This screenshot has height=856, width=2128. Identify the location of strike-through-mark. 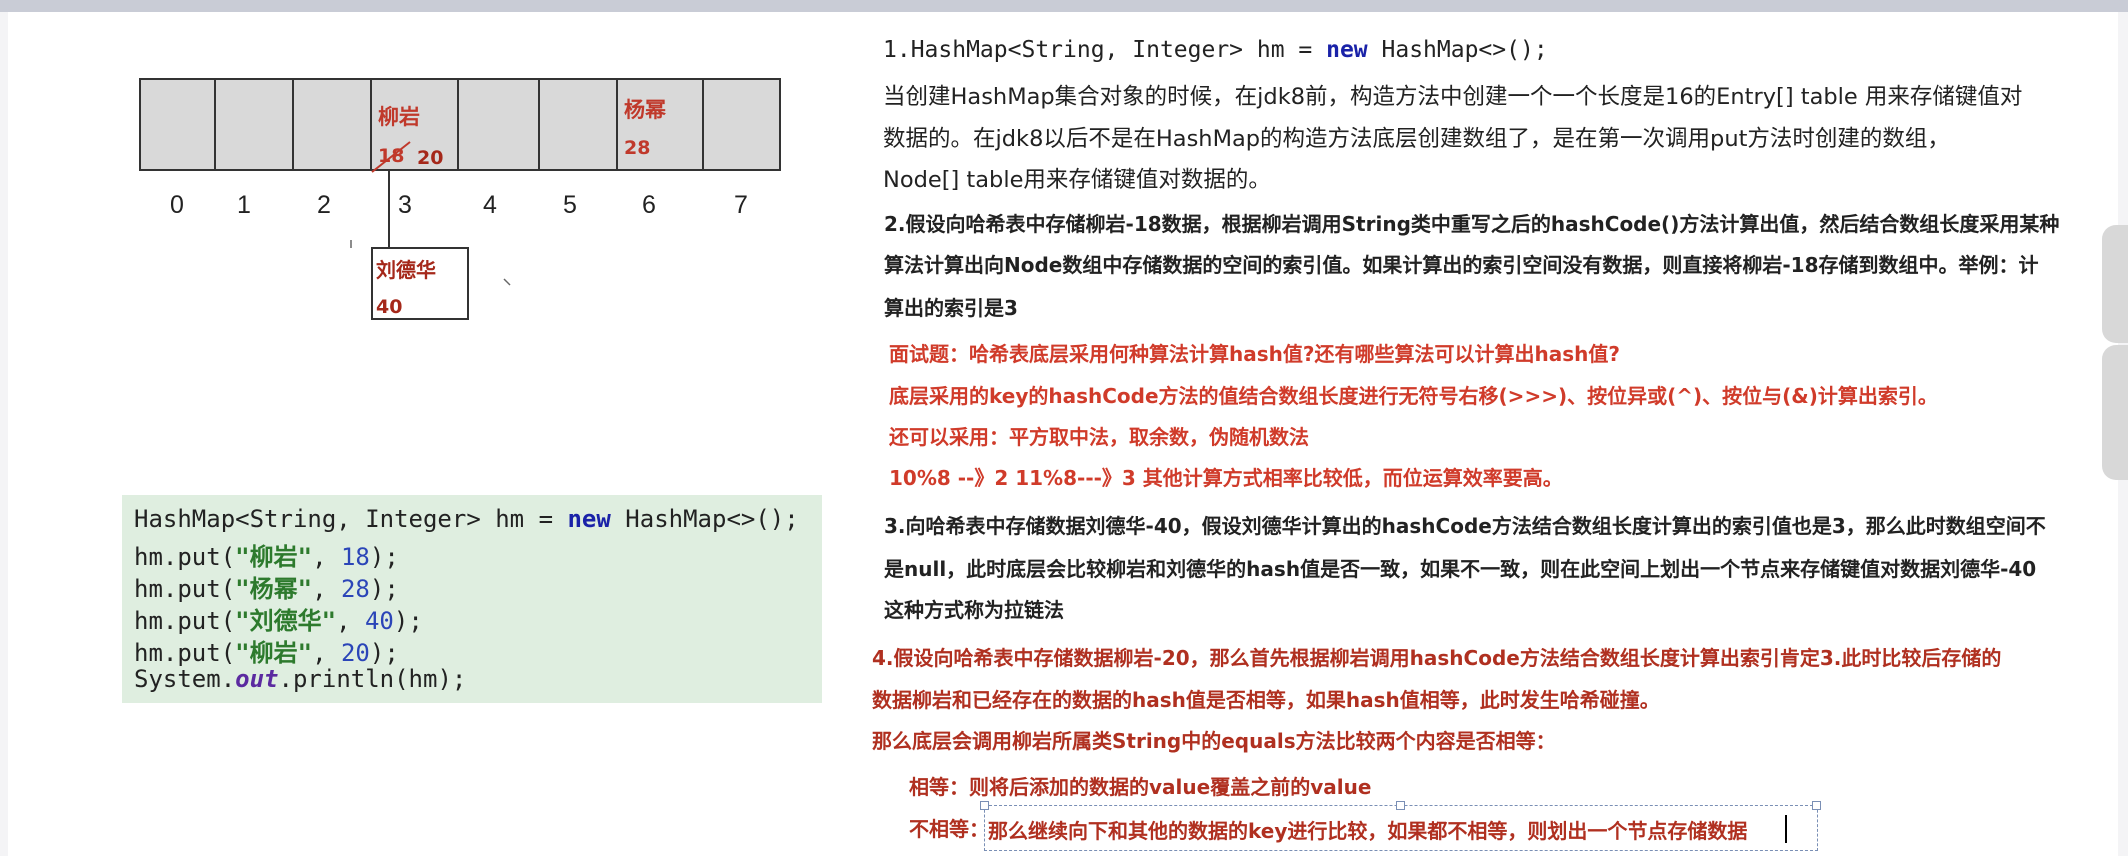
(391, 157).